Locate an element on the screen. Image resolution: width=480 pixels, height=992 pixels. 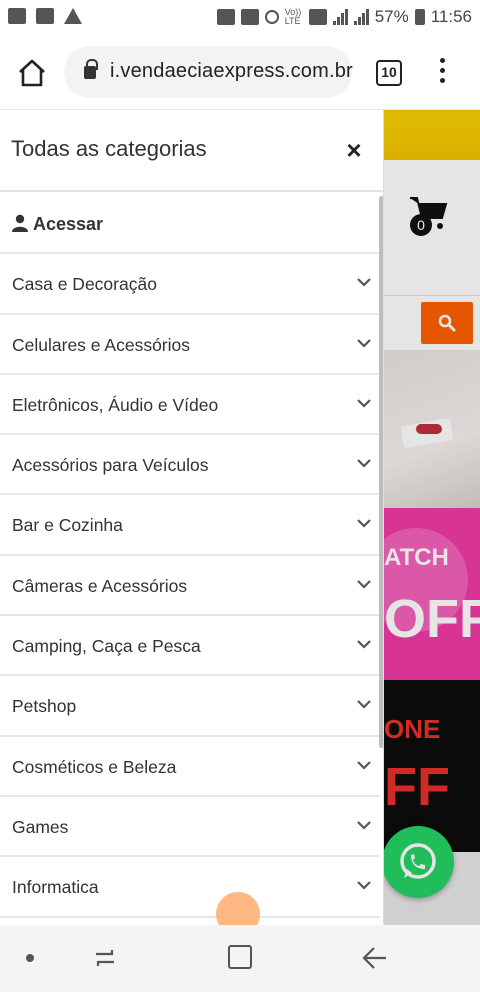
category-label: Câmeras e Acessórios is located at coordinates (100, 585).